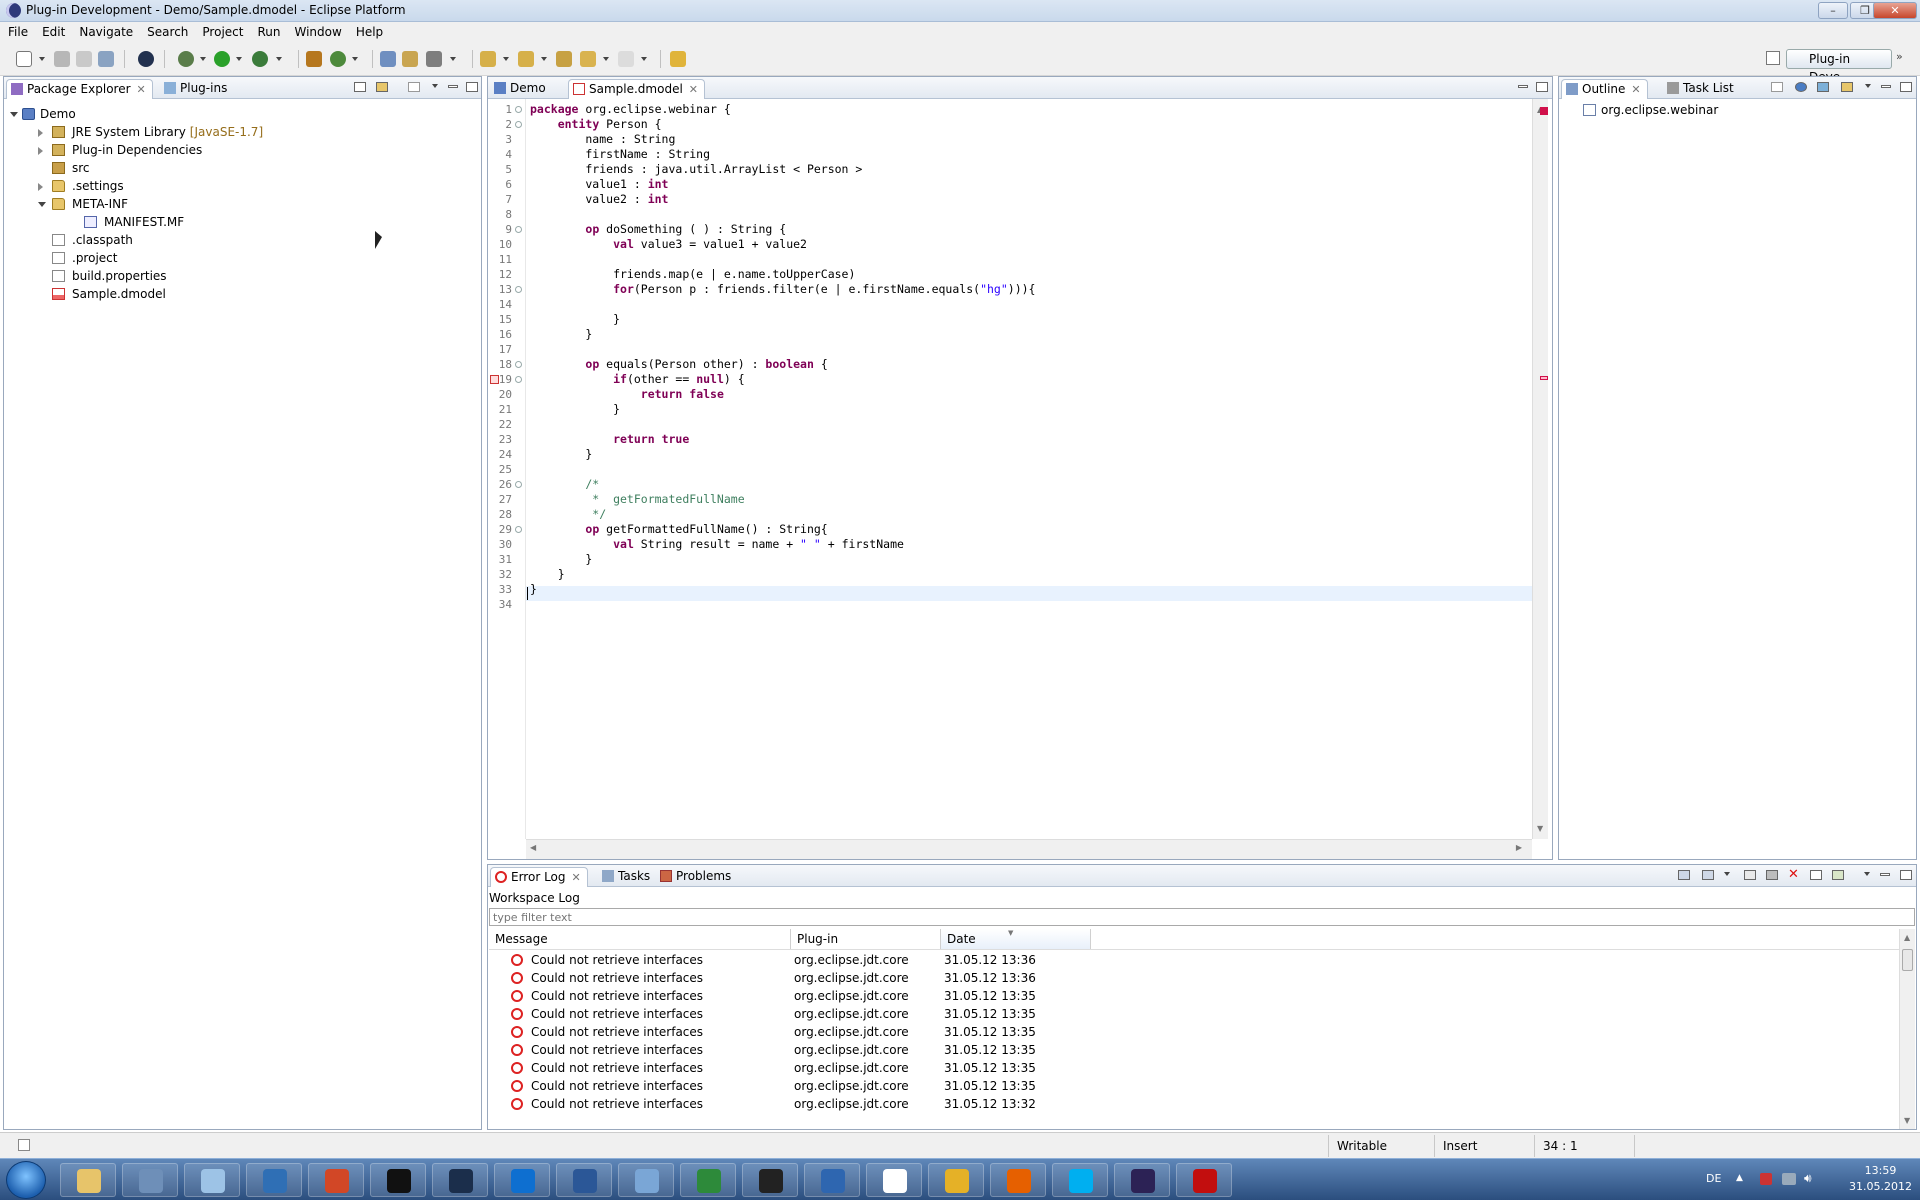  What do you see at coordinates (1739, 1178) in the screenshot?
I see `show-hidden-icons-icon: ▲` at bounding box center [1739, 1178].